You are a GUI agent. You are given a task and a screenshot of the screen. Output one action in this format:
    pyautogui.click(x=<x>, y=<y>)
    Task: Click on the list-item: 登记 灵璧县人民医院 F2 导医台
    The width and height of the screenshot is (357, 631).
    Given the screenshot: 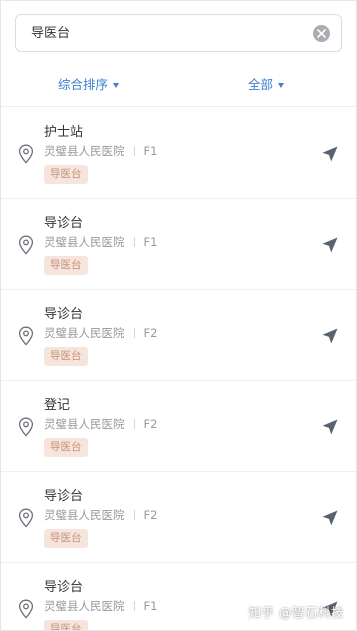 What is the action you would take?
    pyautogui.click(x=178, y=426)
    